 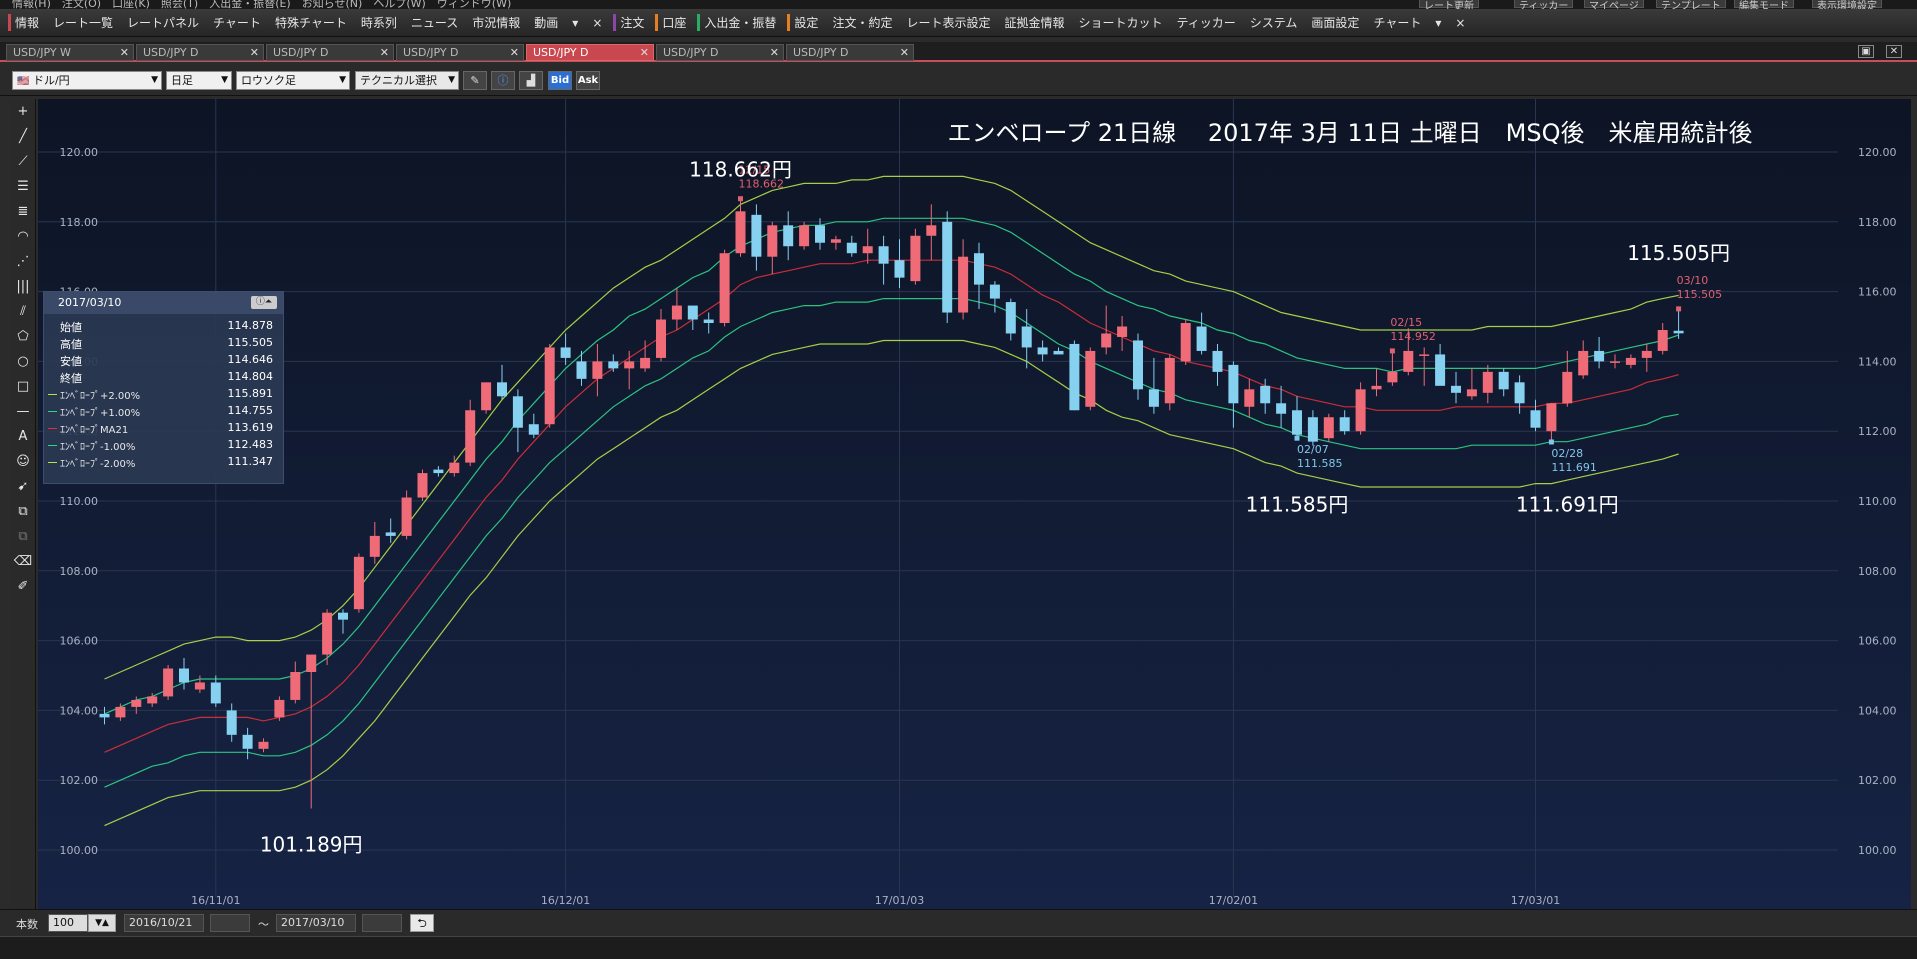 What do you see at coordinates (23, 487) in the screenshot?
I see `cursor-icon: ➹` at bounding box center [23, 487].